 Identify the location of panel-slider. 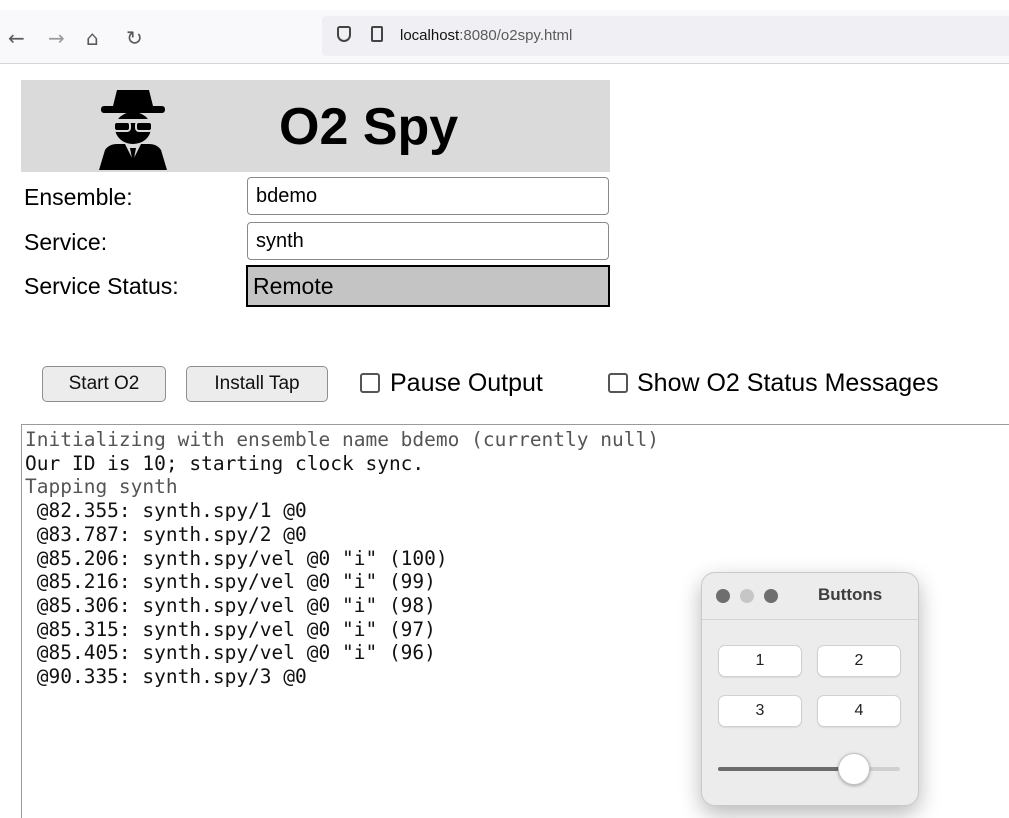
(809, 769).